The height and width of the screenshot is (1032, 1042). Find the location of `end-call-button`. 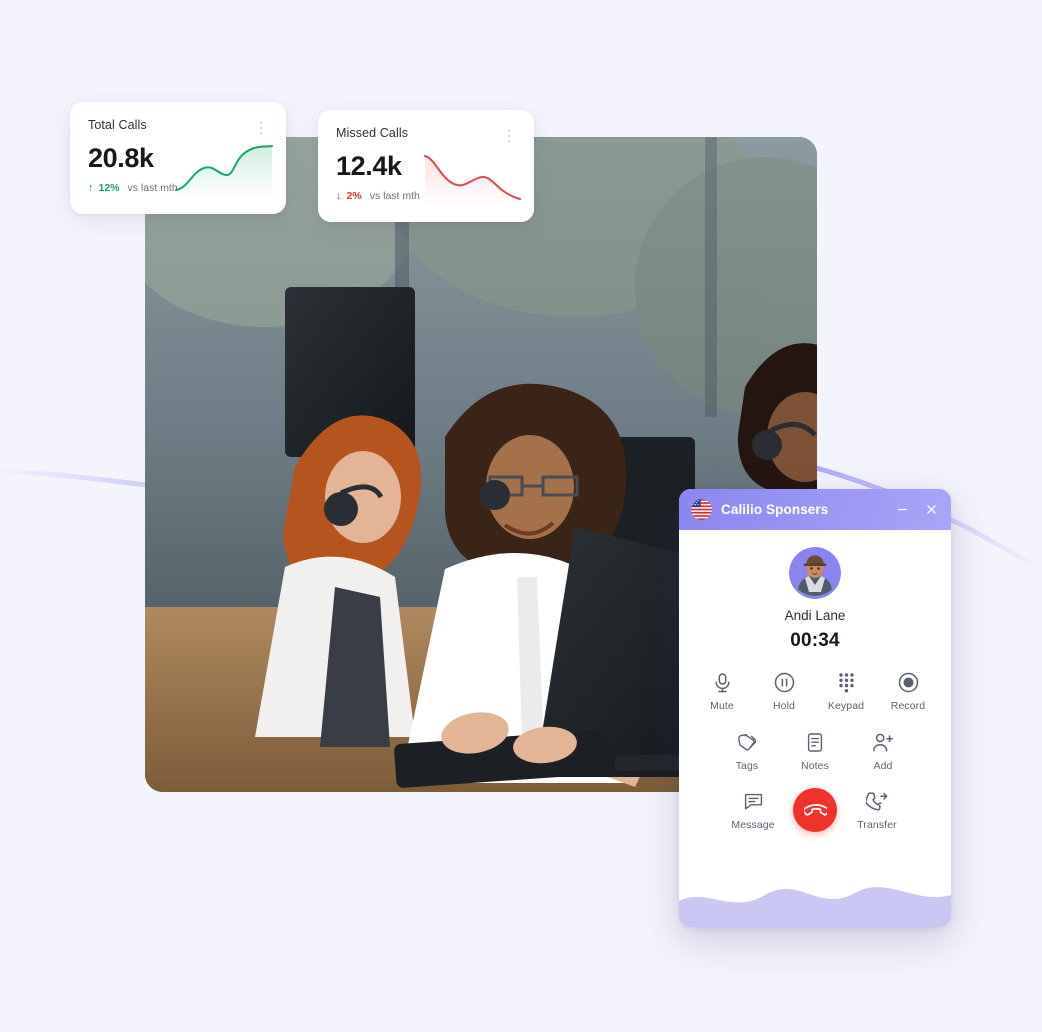

end-call-button is located at coordinates (815, 810).